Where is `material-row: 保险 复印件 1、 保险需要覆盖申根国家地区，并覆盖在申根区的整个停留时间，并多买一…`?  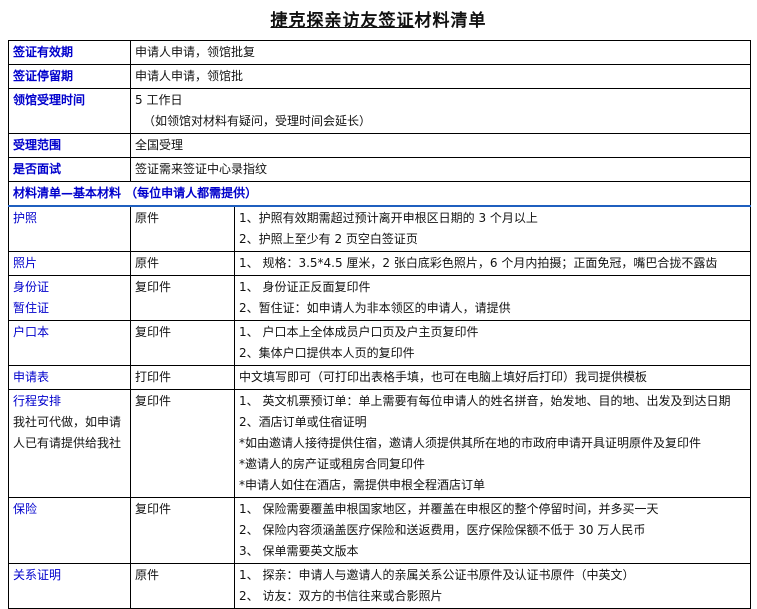
material-row: 保险 复印件 1、 保险需要覆盖申根国家地区，并覆盖在申根区的整个停留时间，并多买一… is located at coordinates (380, 530).